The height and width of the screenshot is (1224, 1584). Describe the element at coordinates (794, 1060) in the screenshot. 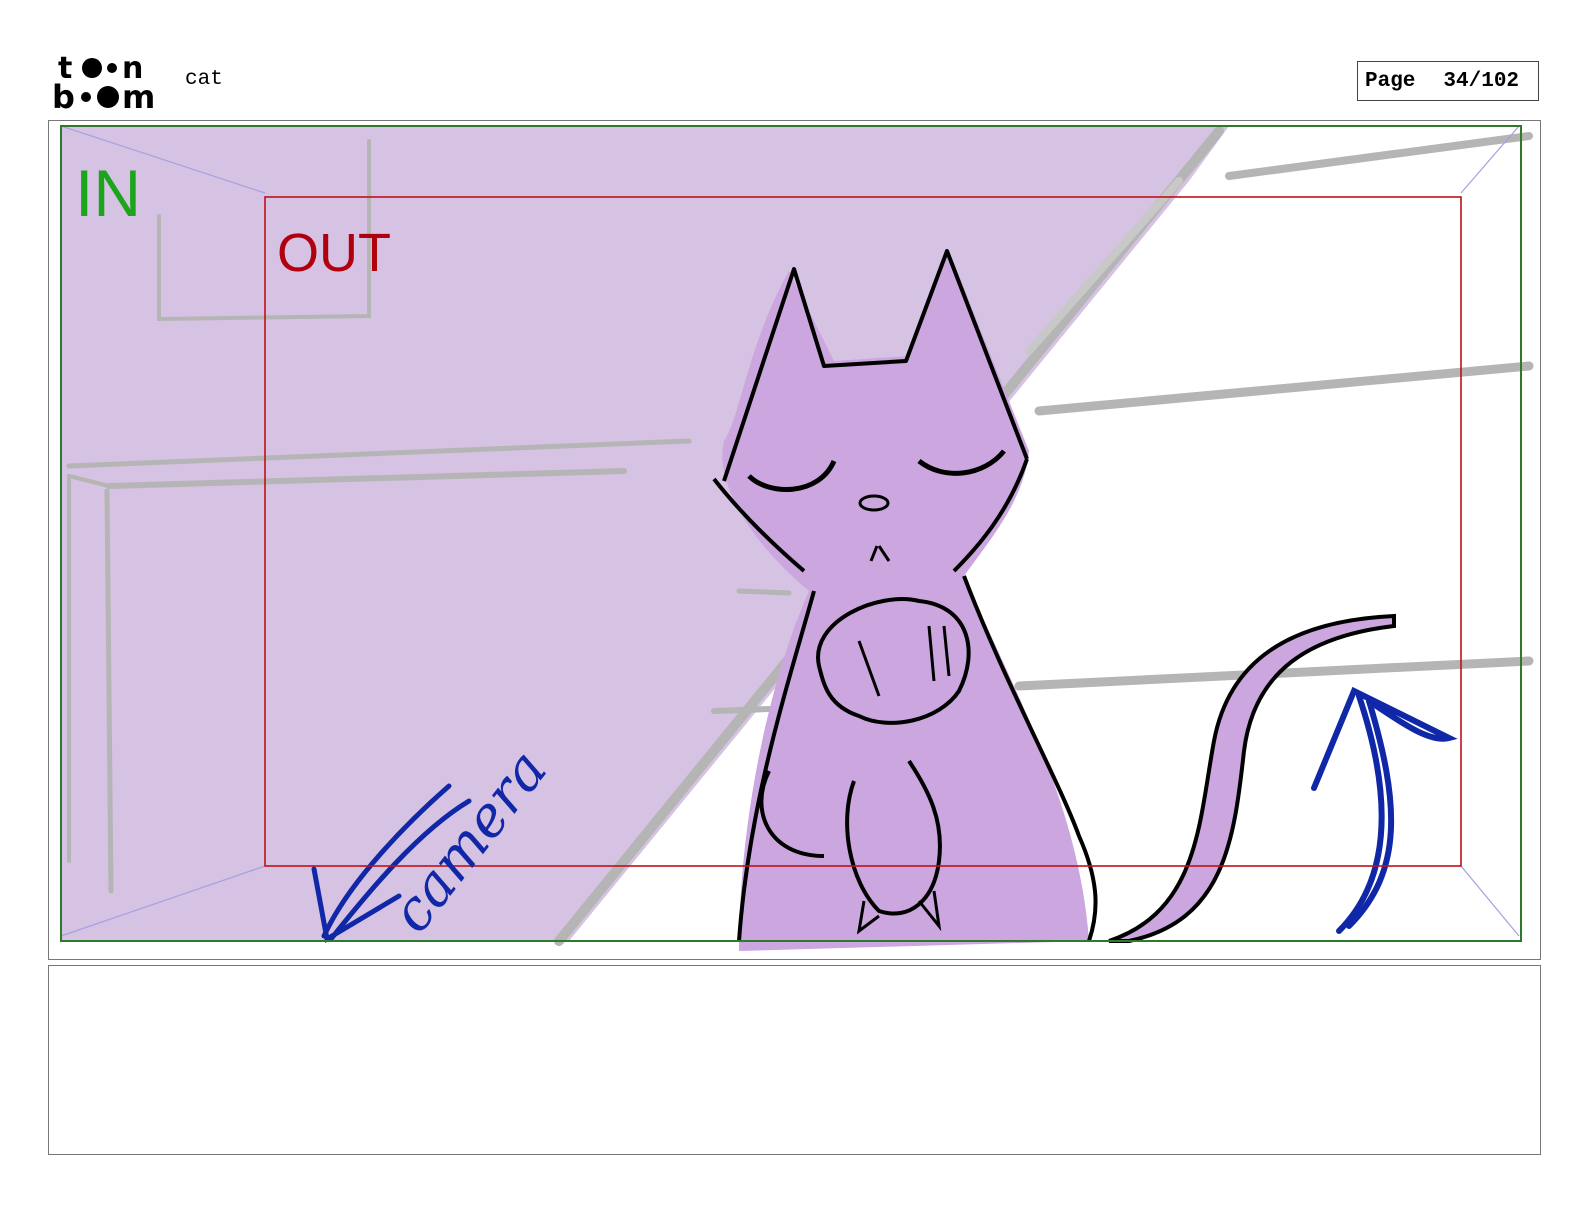

I see `caption-panel` at that location.